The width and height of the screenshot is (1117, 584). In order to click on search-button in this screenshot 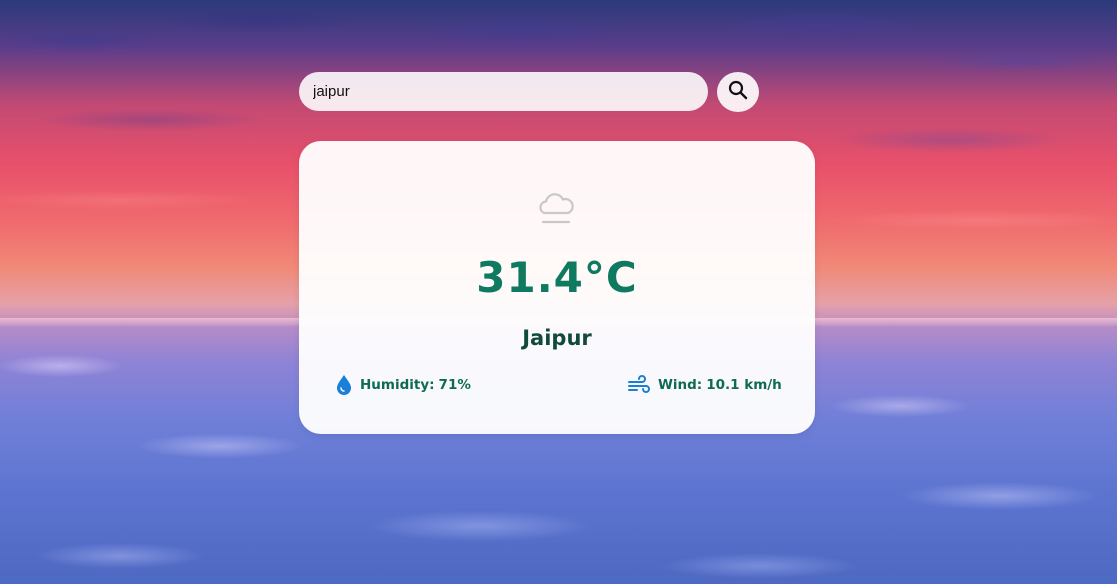, I will do `click(738, 92)`.